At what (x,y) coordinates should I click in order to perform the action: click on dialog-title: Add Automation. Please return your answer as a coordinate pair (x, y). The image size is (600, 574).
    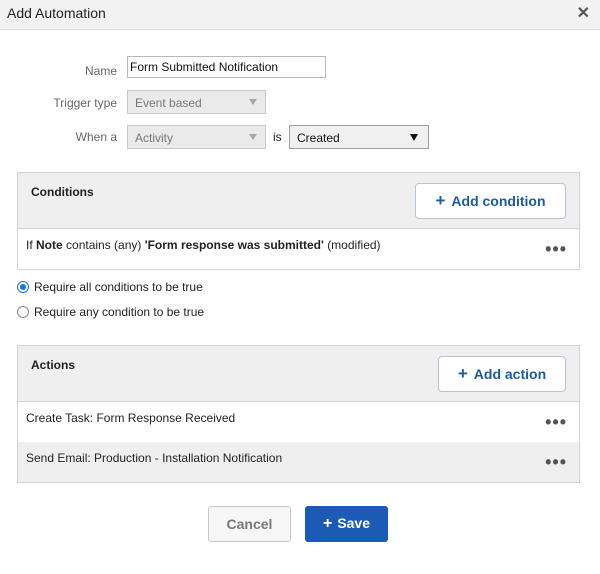
    Looking at the image, I should click on (56, 13).